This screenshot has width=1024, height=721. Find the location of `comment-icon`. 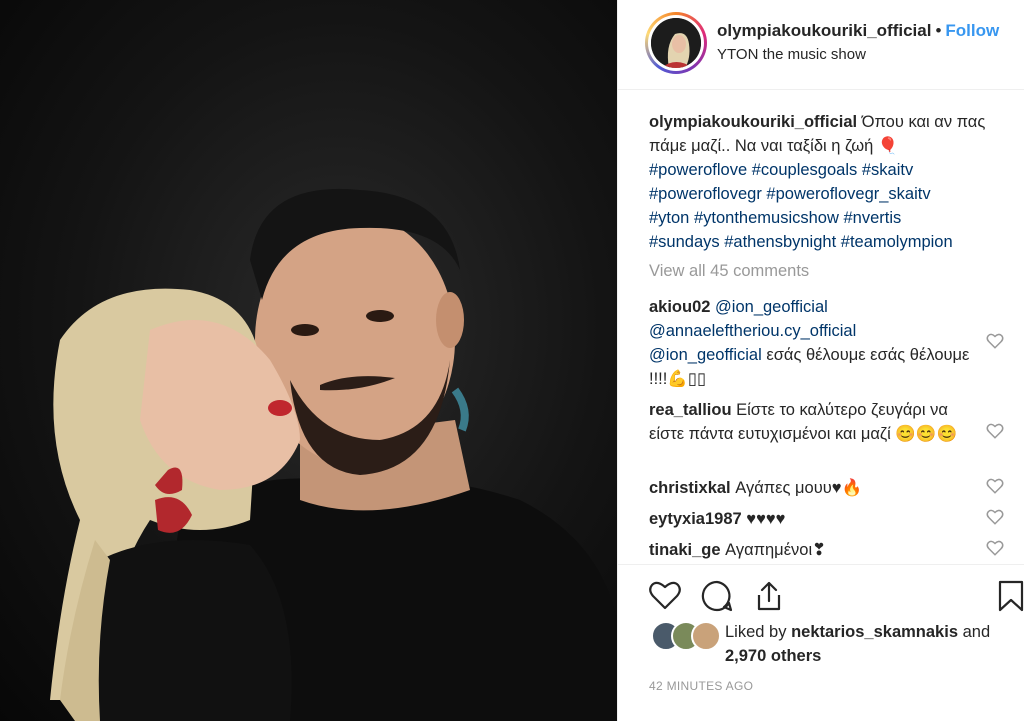

comment-icon is located at coordinates (717, 596).